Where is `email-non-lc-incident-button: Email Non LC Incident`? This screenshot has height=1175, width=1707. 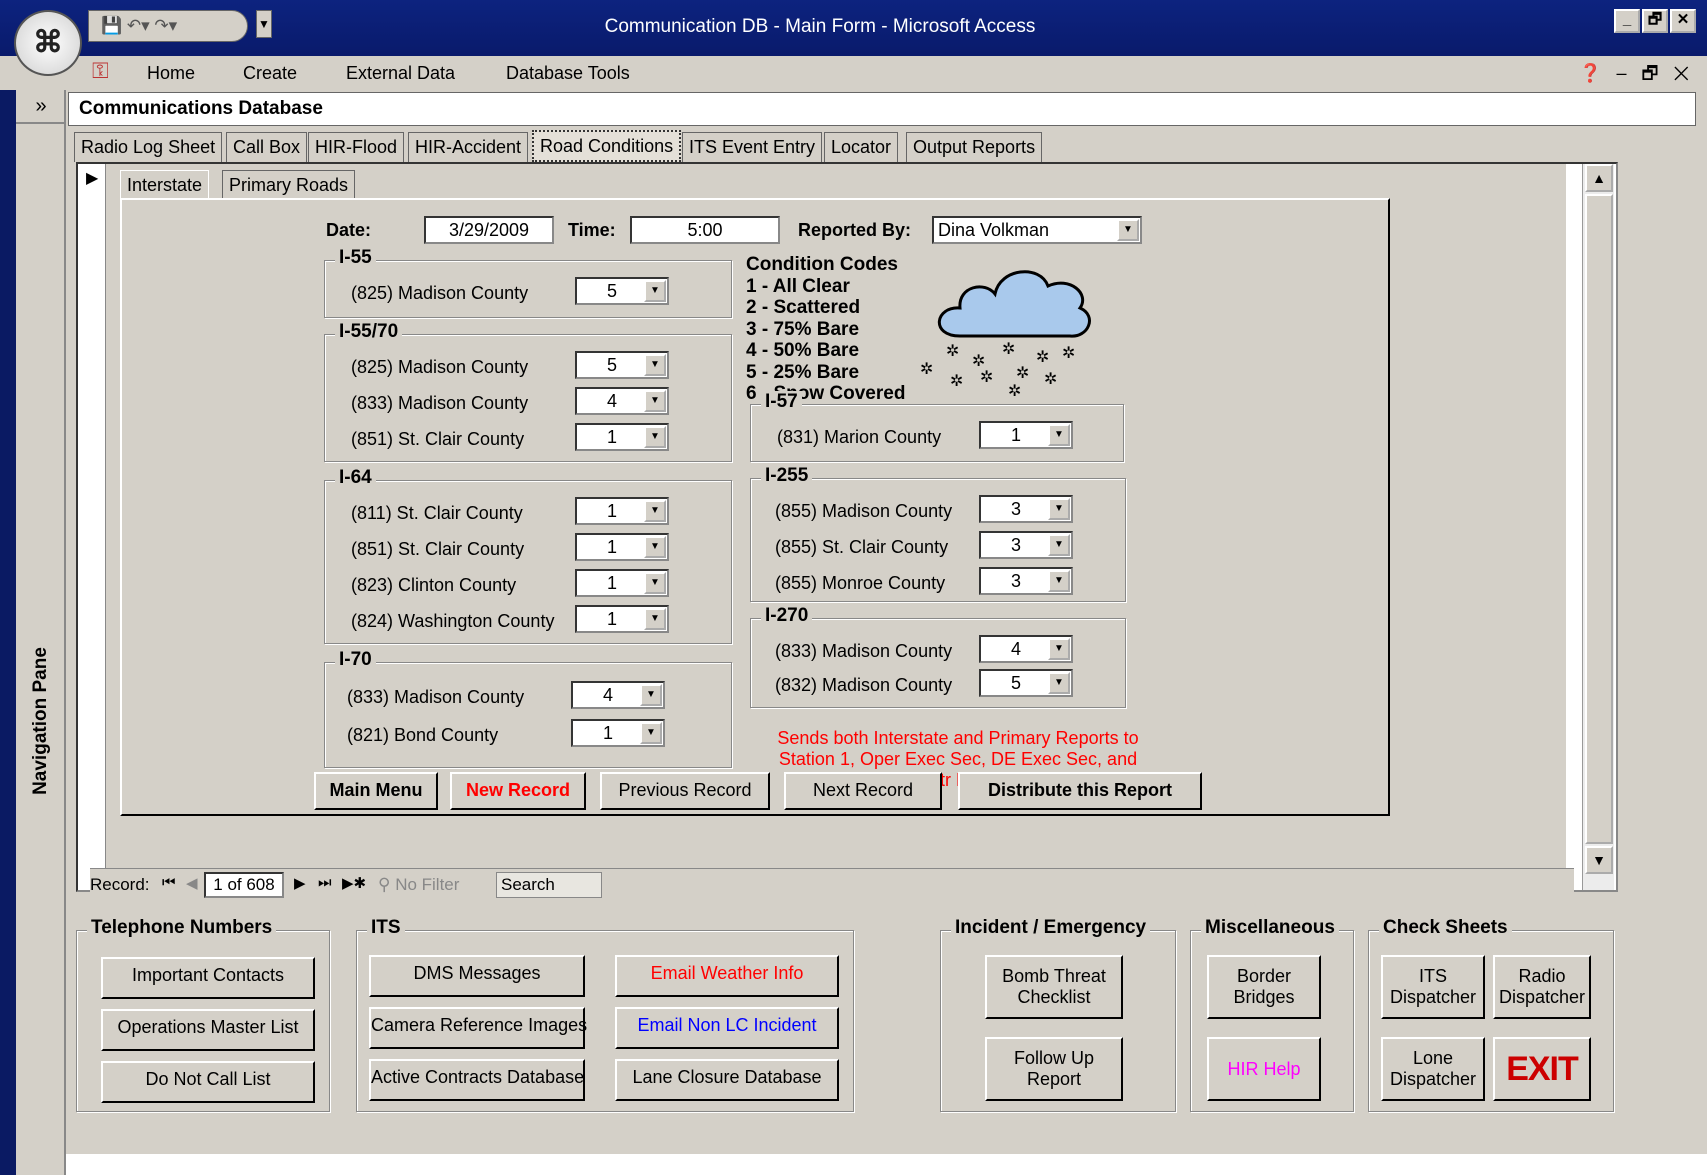 email-non-lc-incident-button: Email Non LC Incident is located at coordinates (727, 1028).